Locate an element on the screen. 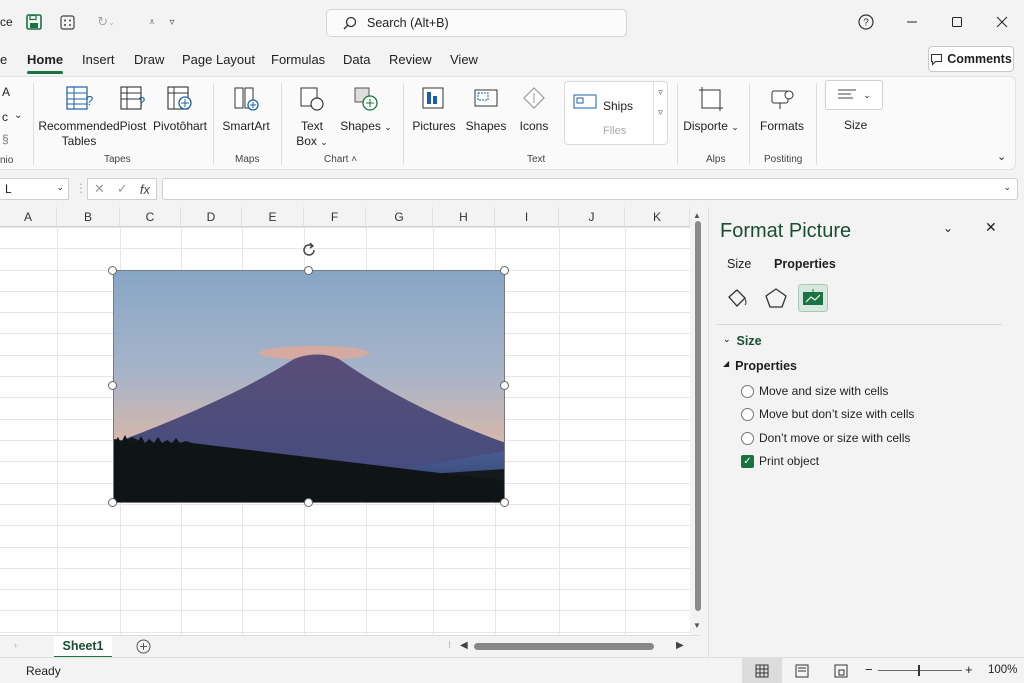  fill-line-icon is located at coordinates (737, 298).